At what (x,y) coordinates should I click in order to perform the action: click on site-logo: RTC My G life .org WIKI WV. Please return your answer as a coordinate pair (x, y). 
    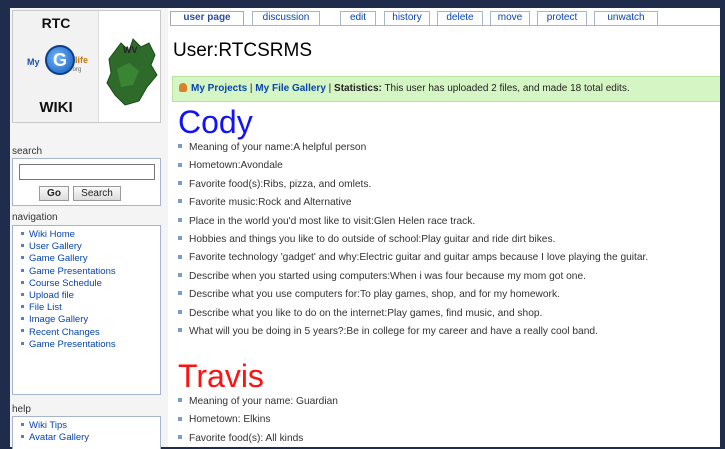
    Looking at the image, I should click on (86, 66).